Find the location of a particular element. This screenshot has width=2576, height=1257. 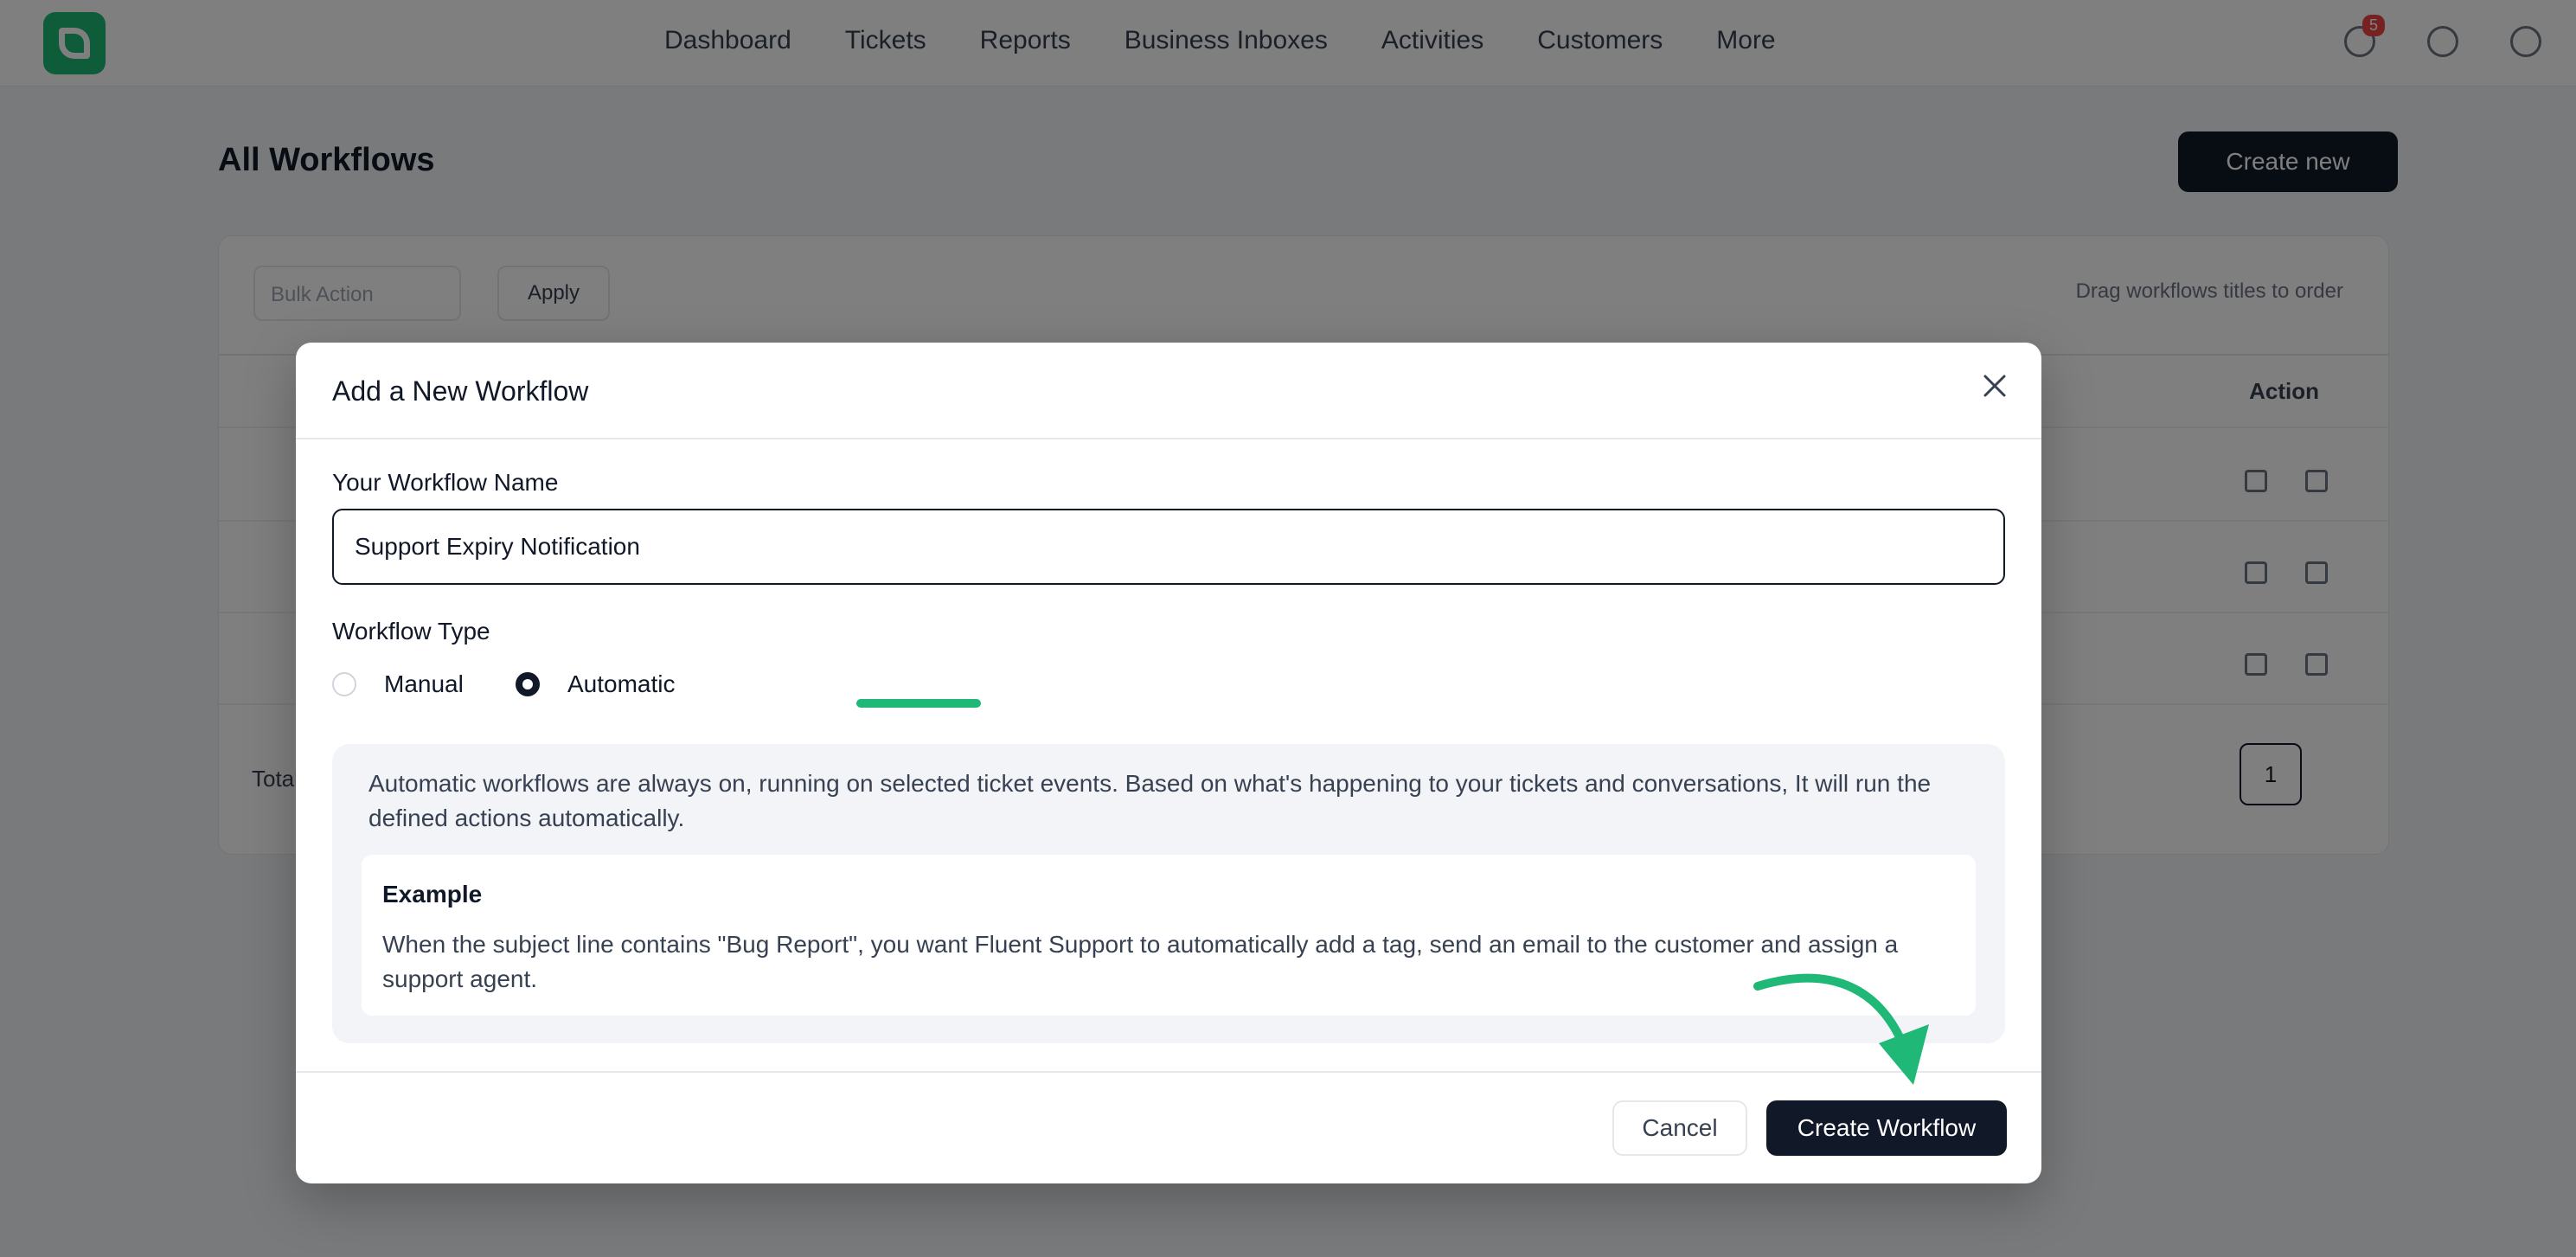

radio-automatic-circle is located at coordinates (528, 684).